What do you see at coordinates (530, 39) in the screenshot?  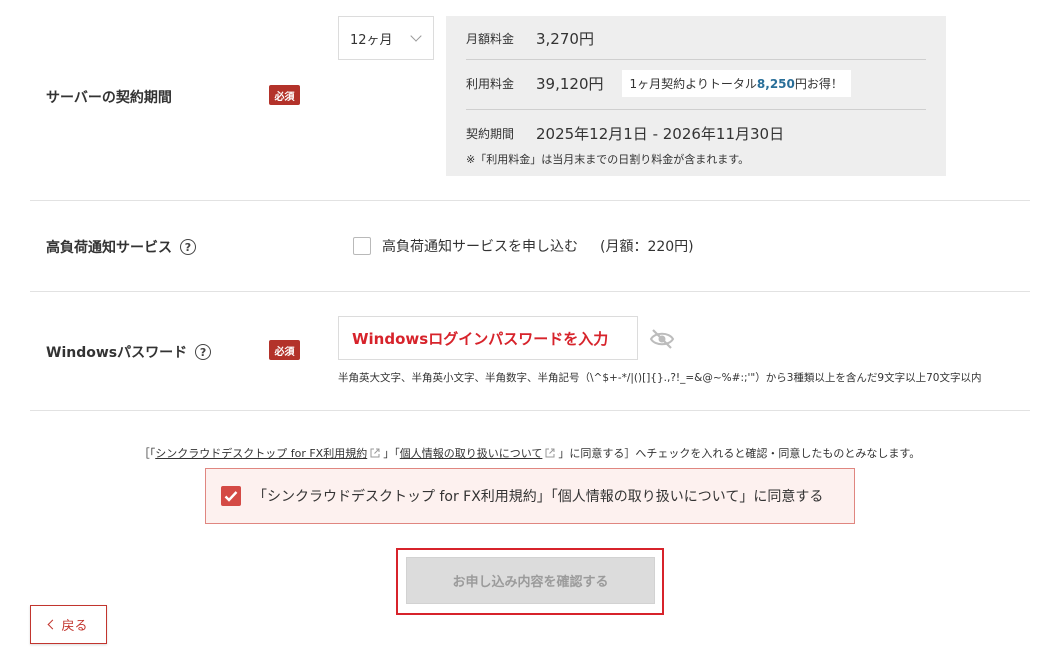 I see `monthly-fee-line: 月額料金 3,270円` at bounding box center [530, 39].